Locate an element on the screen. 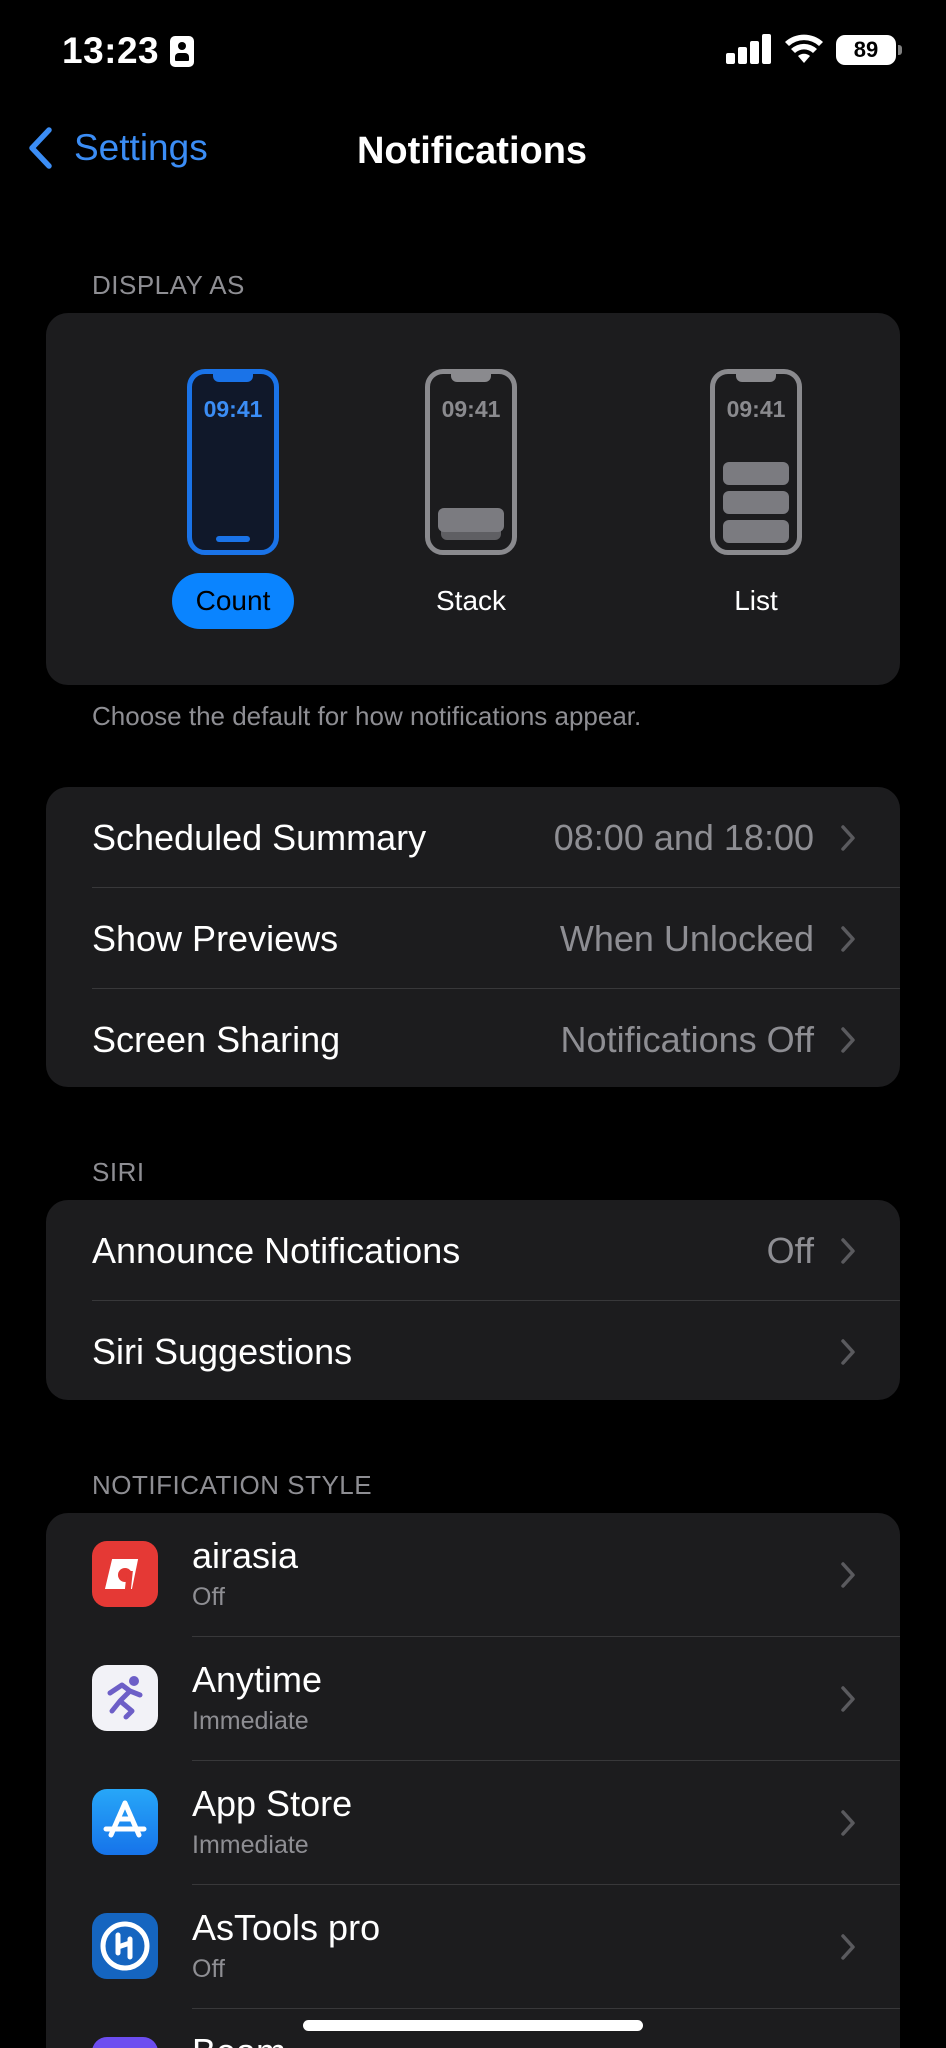  display-option-label: Count is located at coordinates (233, 601).